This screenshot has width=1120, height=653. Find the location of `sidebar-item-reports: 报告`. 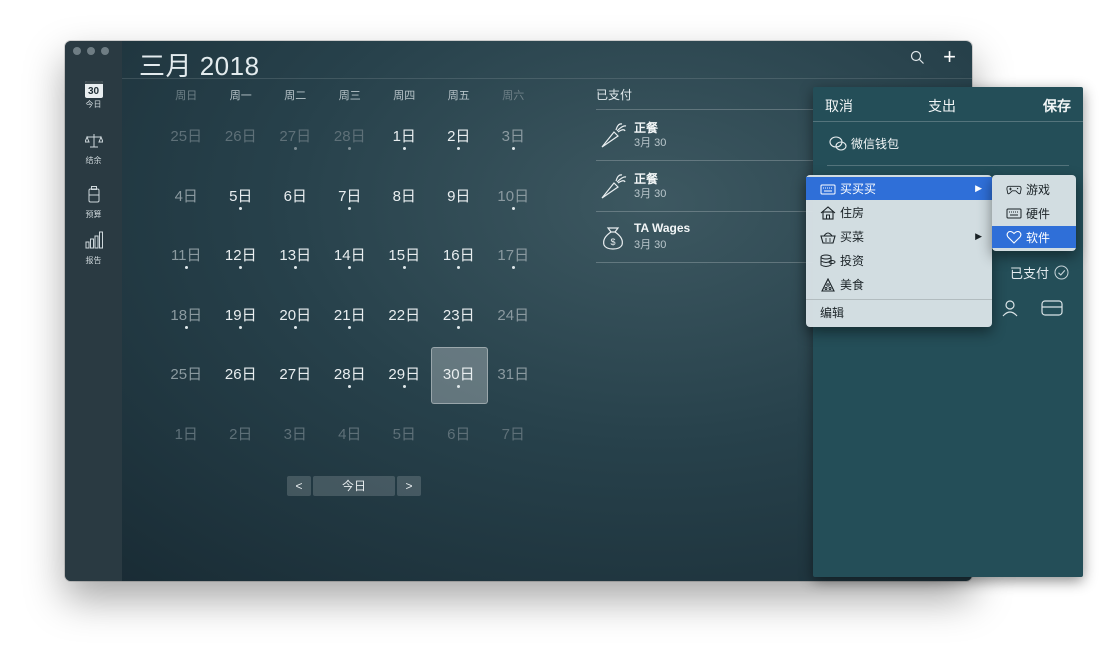

sidebar-item-reports: 报告 is located at coordinates (93, 248).